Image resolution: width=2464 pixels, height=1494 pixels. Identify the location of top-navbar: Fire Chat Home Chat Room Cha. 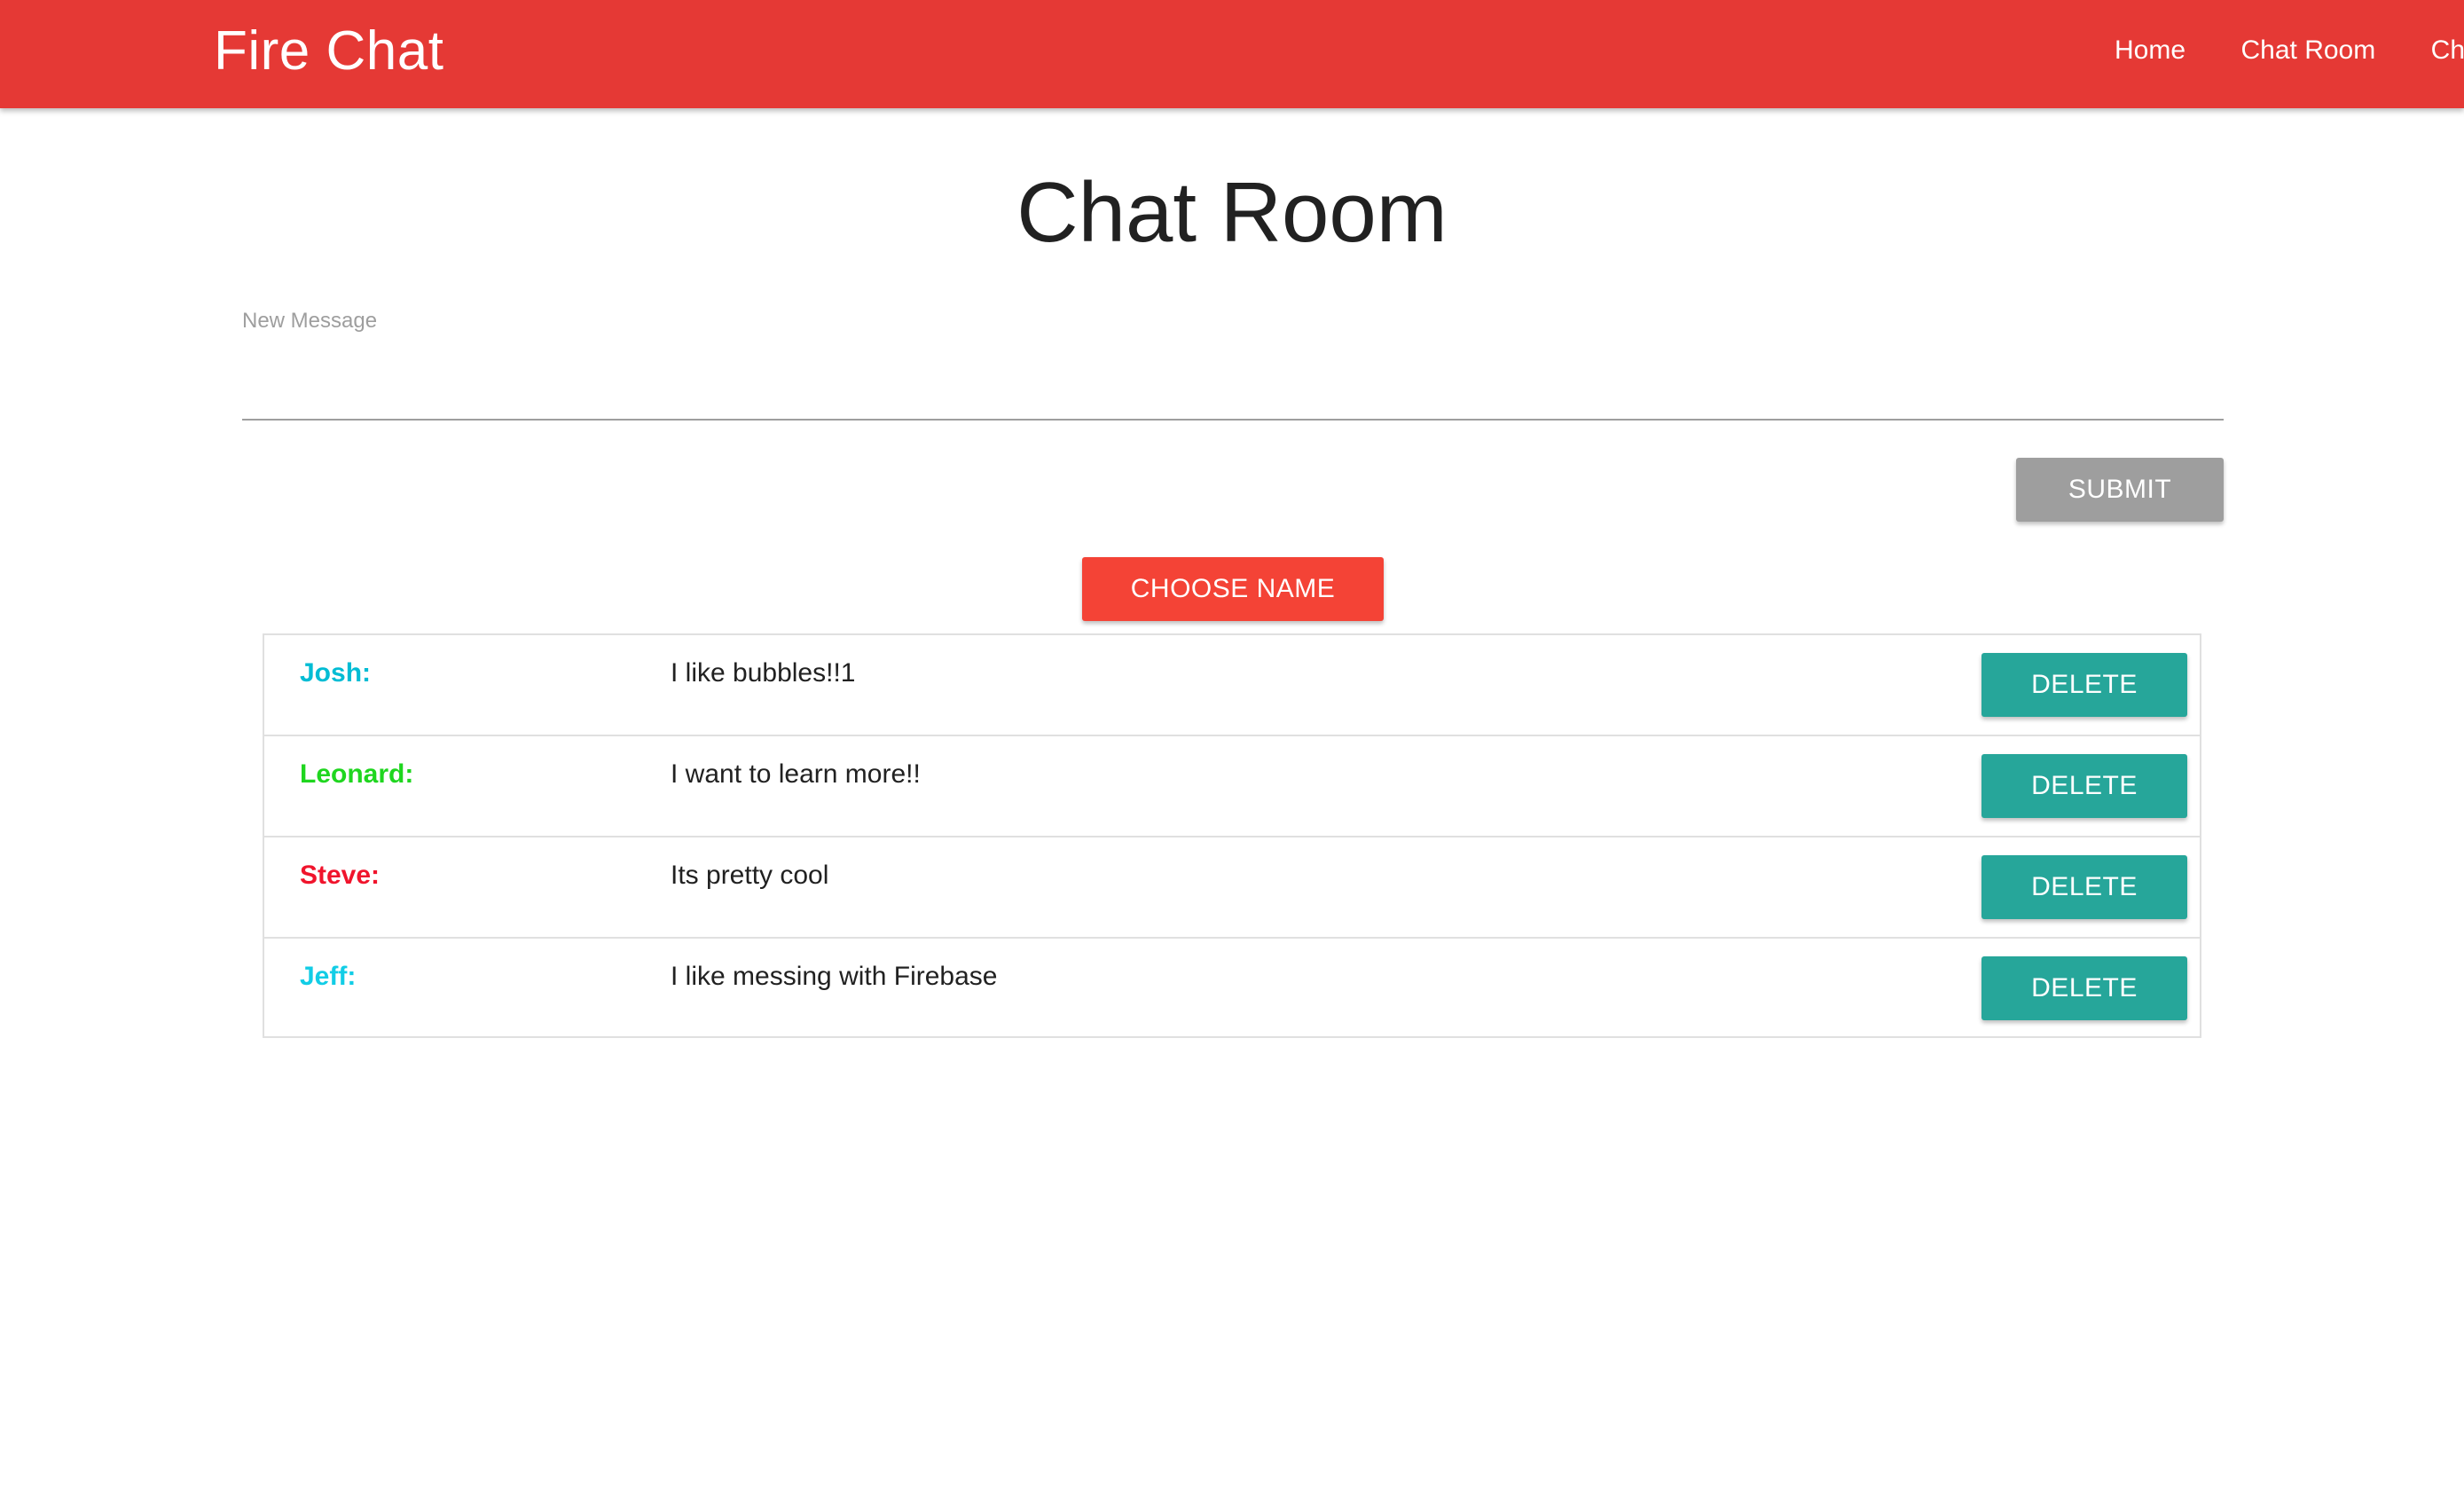
(1232, 54).